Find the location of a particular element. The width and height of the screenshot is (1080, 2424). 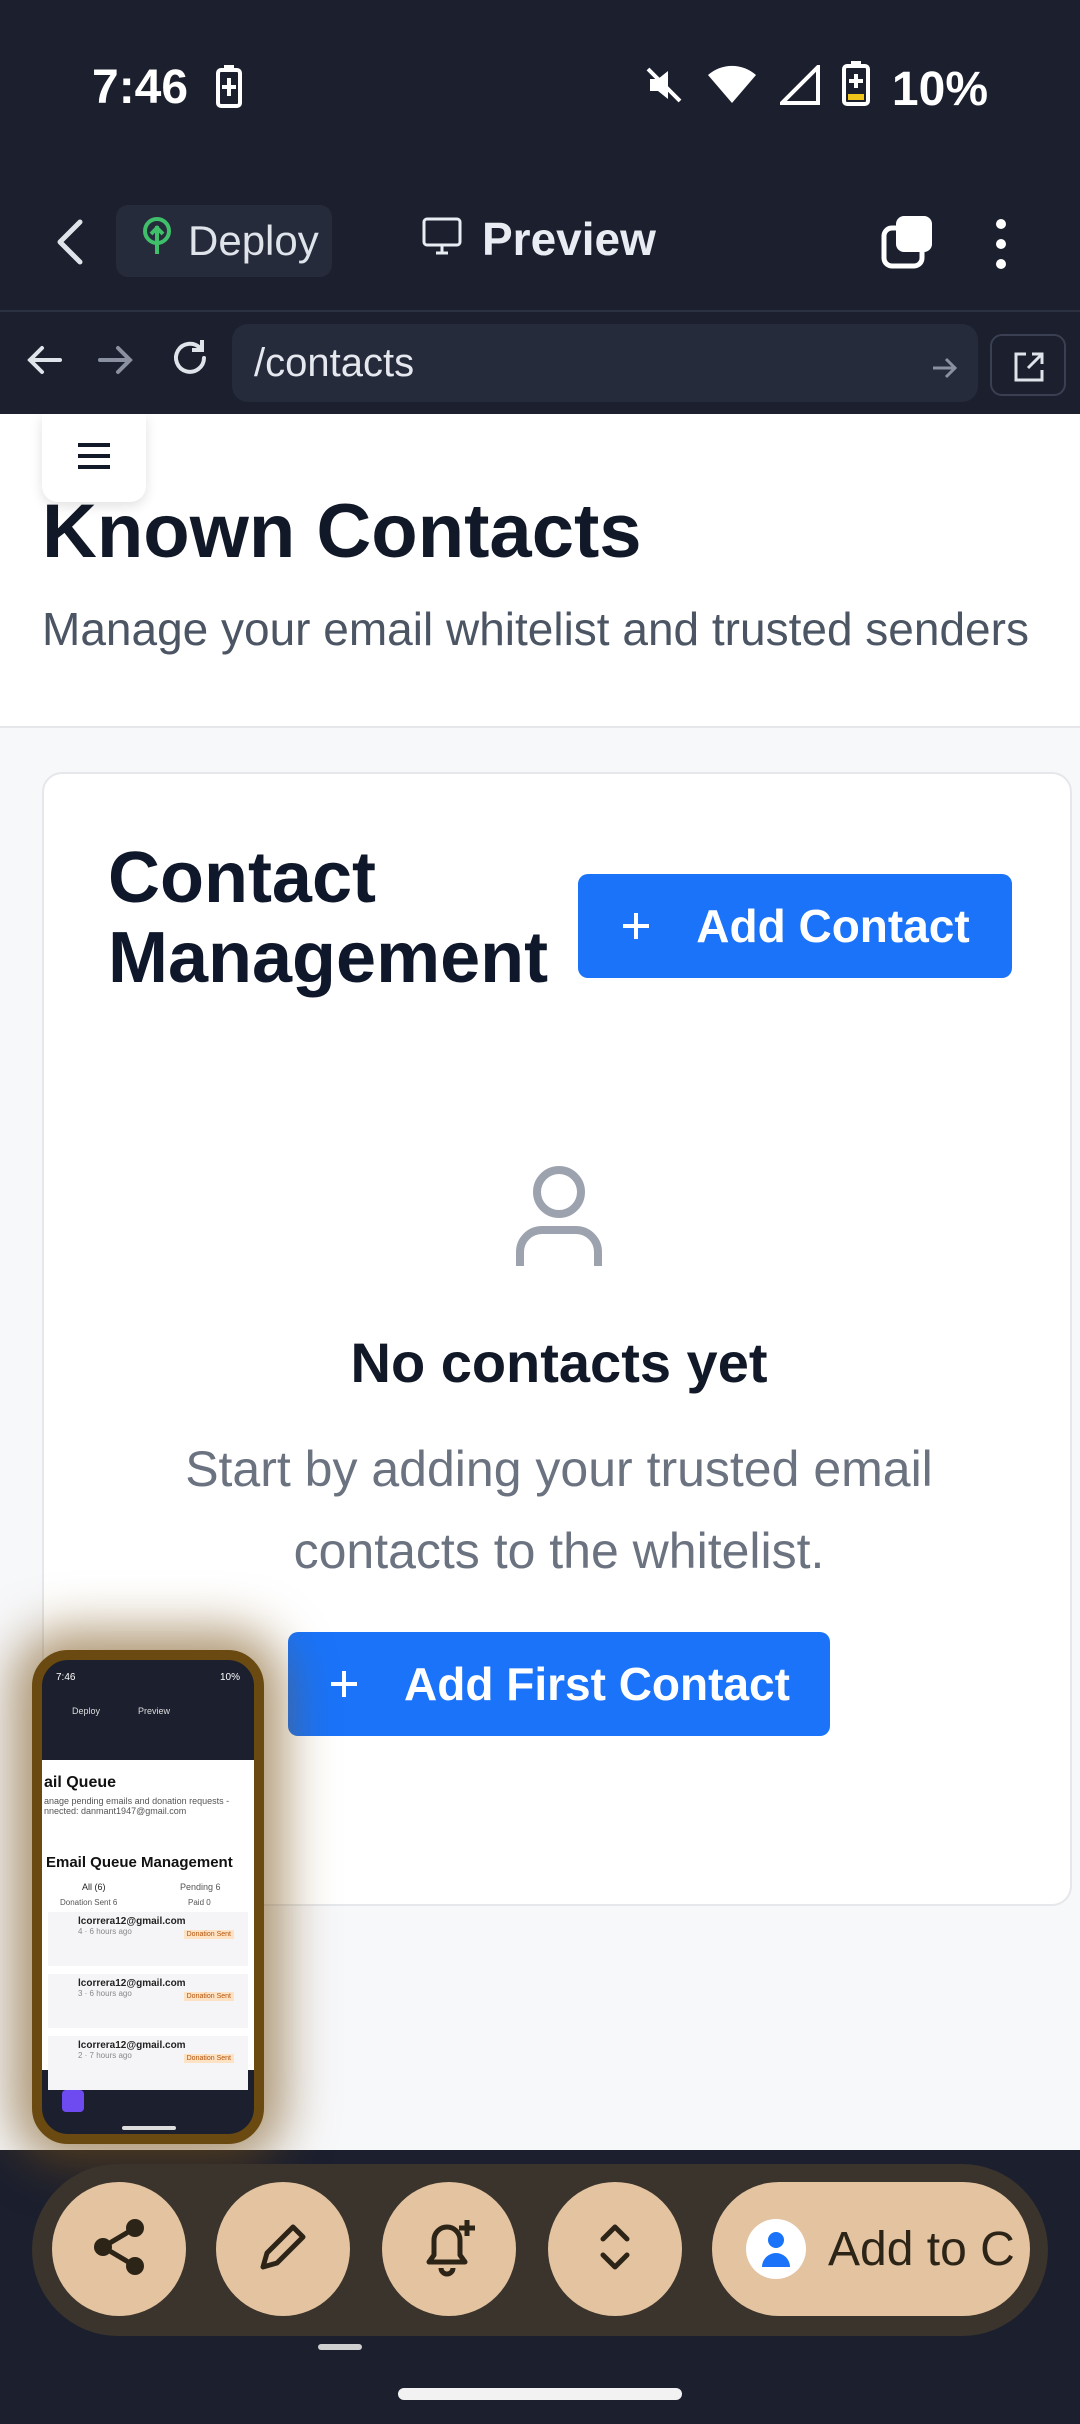

add-contact-label: Add Contact is located at coordinates (833, 926).